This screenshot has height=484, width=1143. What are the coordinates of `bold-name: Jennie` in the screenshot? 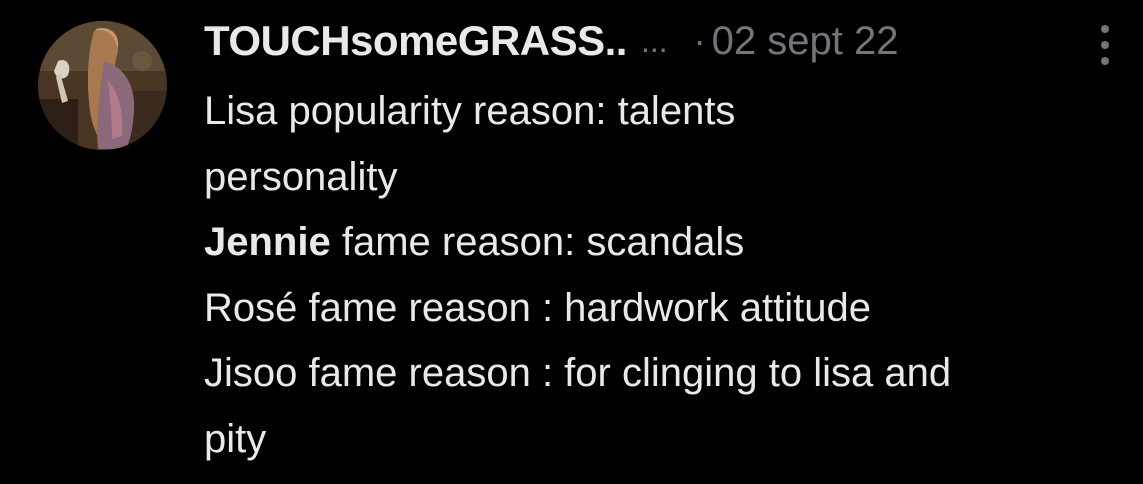 It's located at (267, 242).